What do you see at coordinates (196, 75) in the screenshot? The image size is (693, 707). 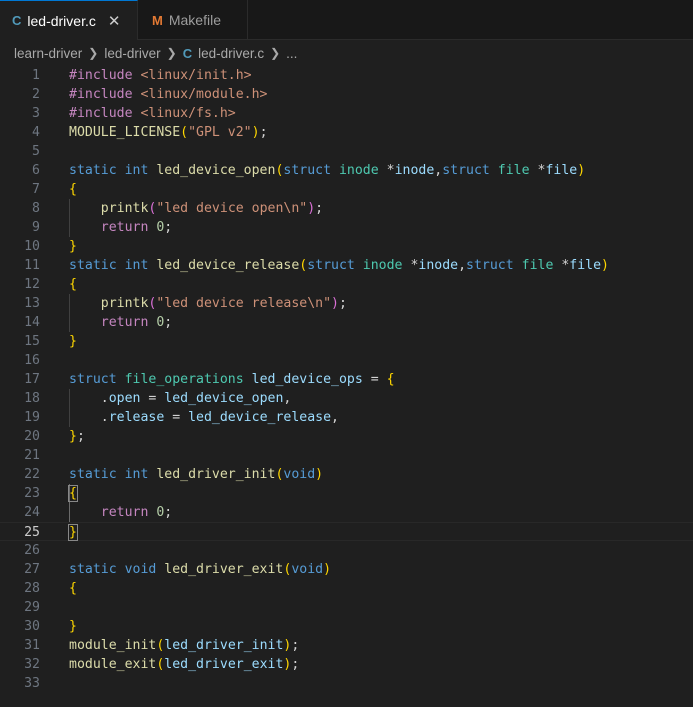 I see `code-token: <linux/init.h>` at bounding box center [196, 75].